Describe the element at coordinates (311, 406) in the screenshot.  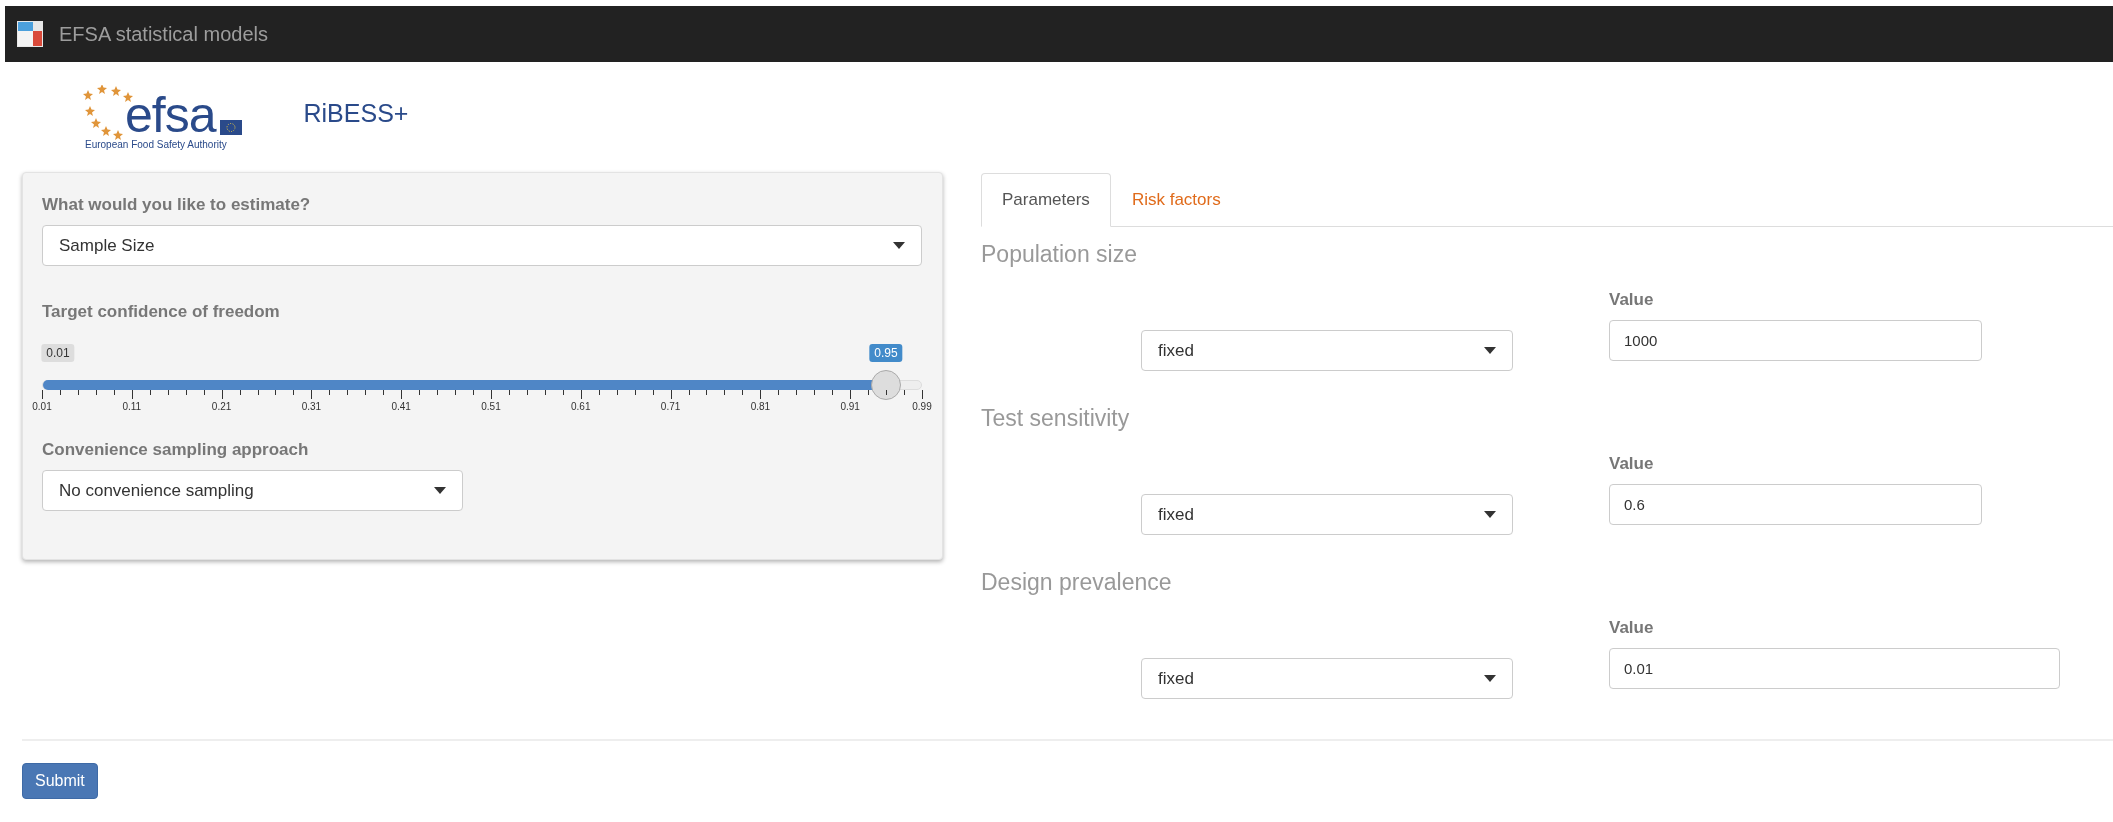
I see `tick-label: 0.31` at that location.